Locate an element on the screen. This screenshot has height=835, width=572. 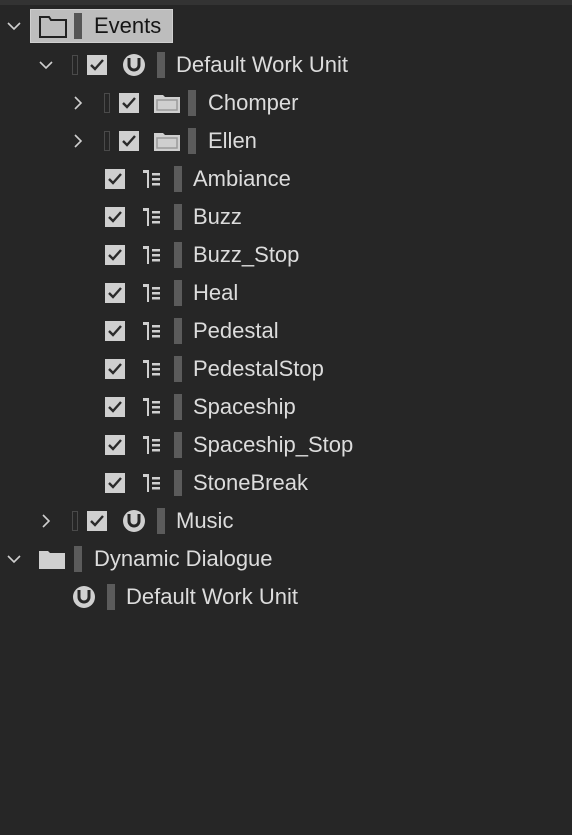
tree-item-label: Heal is located at coordinates (216, 292).